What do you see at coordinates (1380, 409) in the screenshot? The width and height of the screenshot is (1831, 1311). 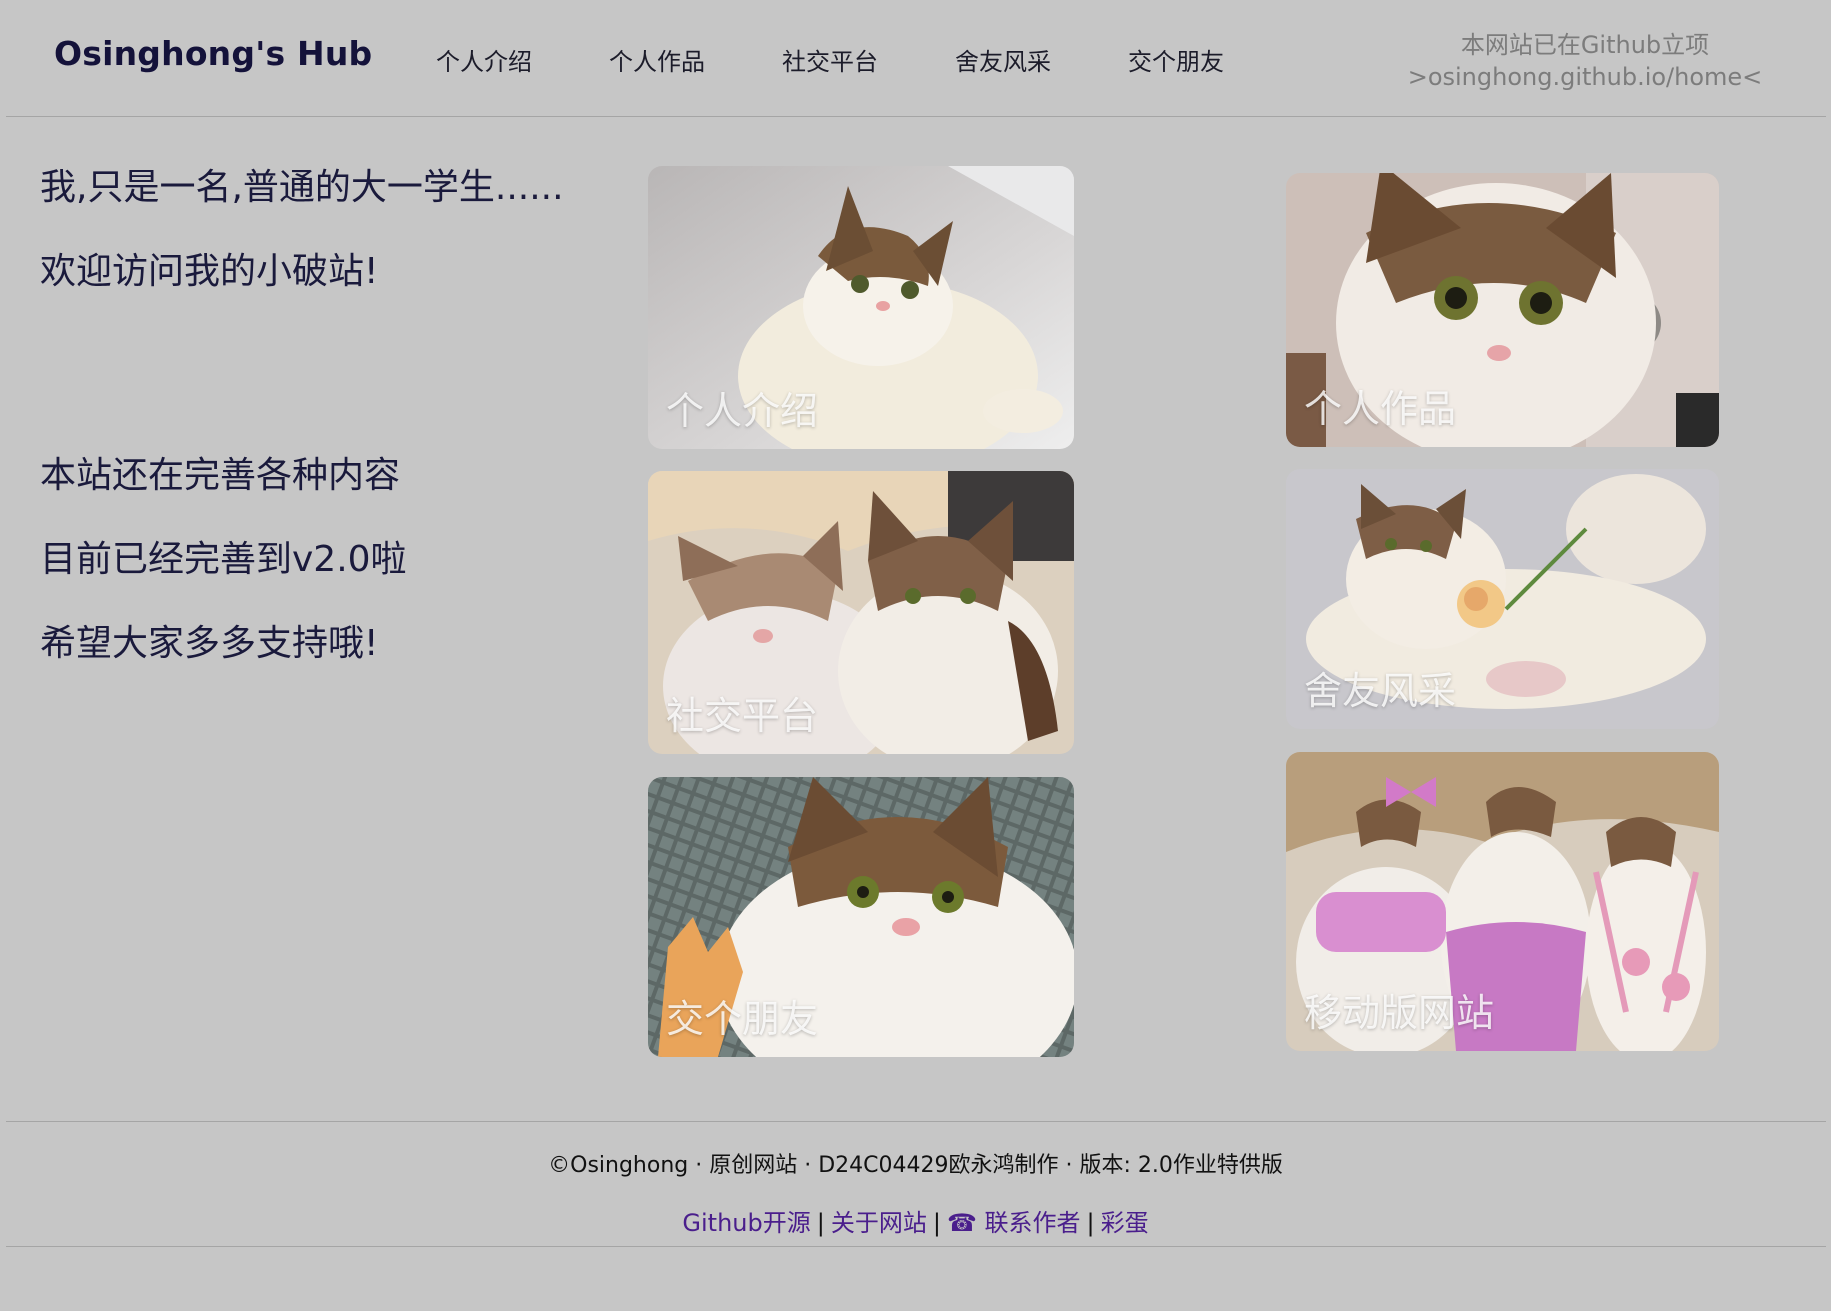 I see `card-label-works: 个人作品` at bounding box center [1380, 409].